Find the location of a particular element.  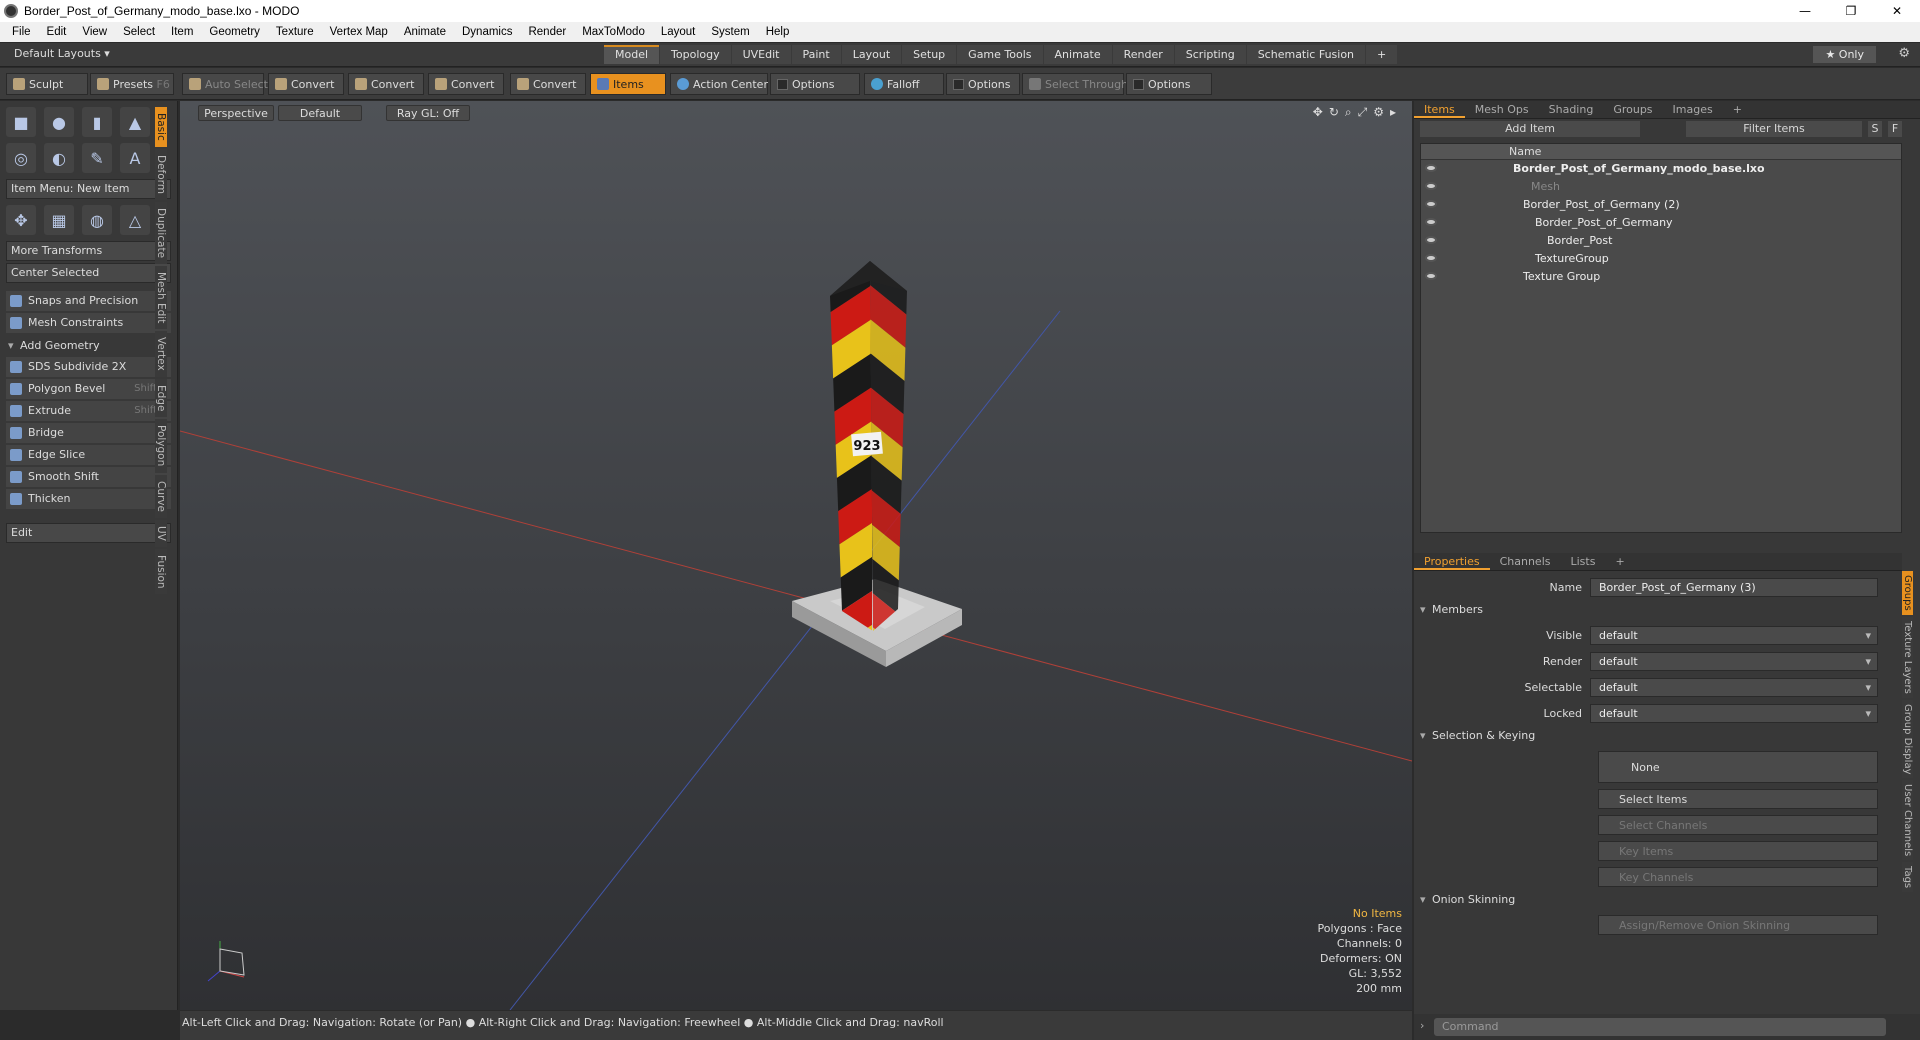

f-toggle: F is located at coordinates (1895, 129).